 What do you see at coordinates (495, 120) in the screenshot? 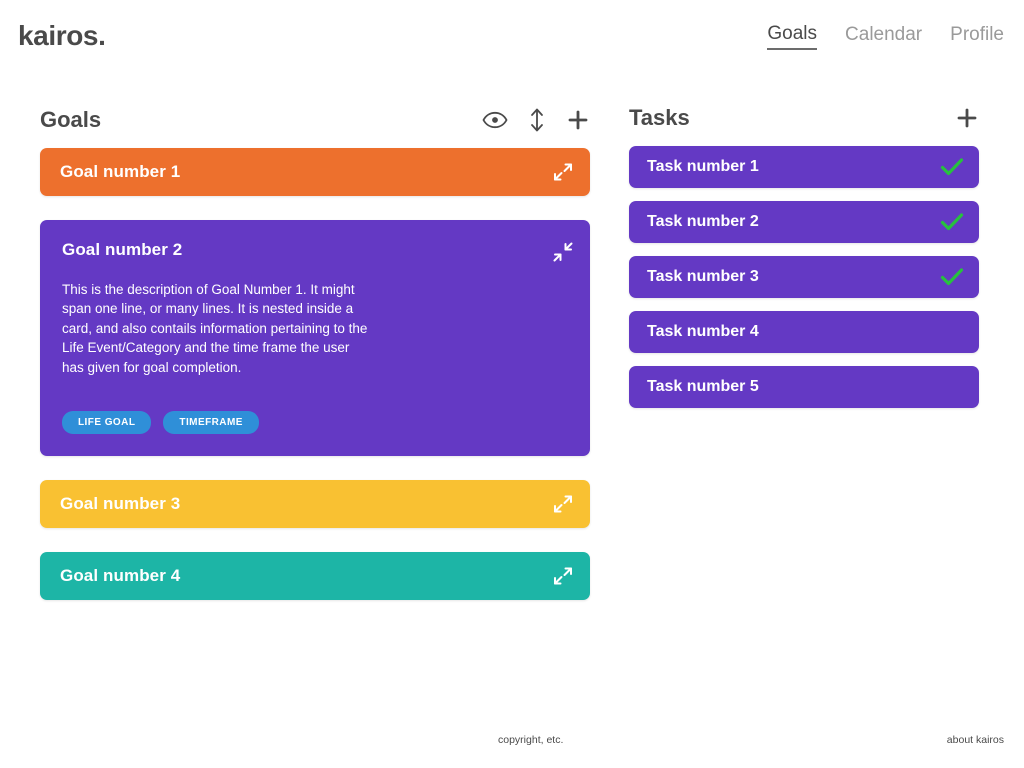
I see `eye-icon` at bounding box center [495, 120].